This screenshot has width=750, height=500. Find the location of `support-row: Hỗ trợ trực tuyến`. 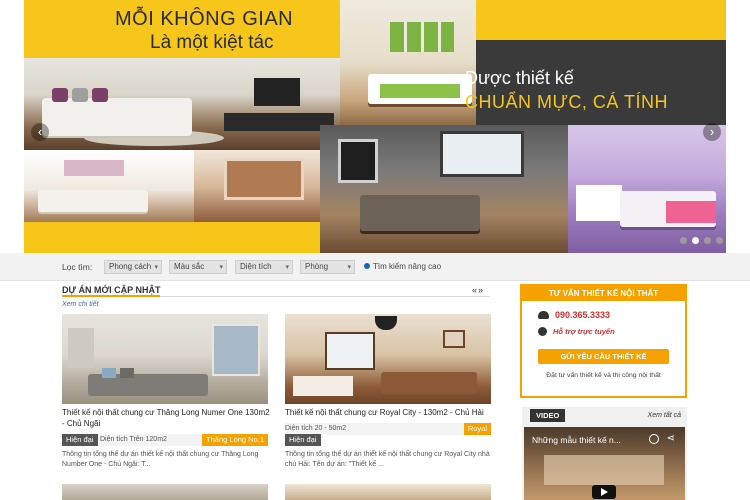

support-row: Hỗ trợ trực tuyến is located at coordinates (576, 331).